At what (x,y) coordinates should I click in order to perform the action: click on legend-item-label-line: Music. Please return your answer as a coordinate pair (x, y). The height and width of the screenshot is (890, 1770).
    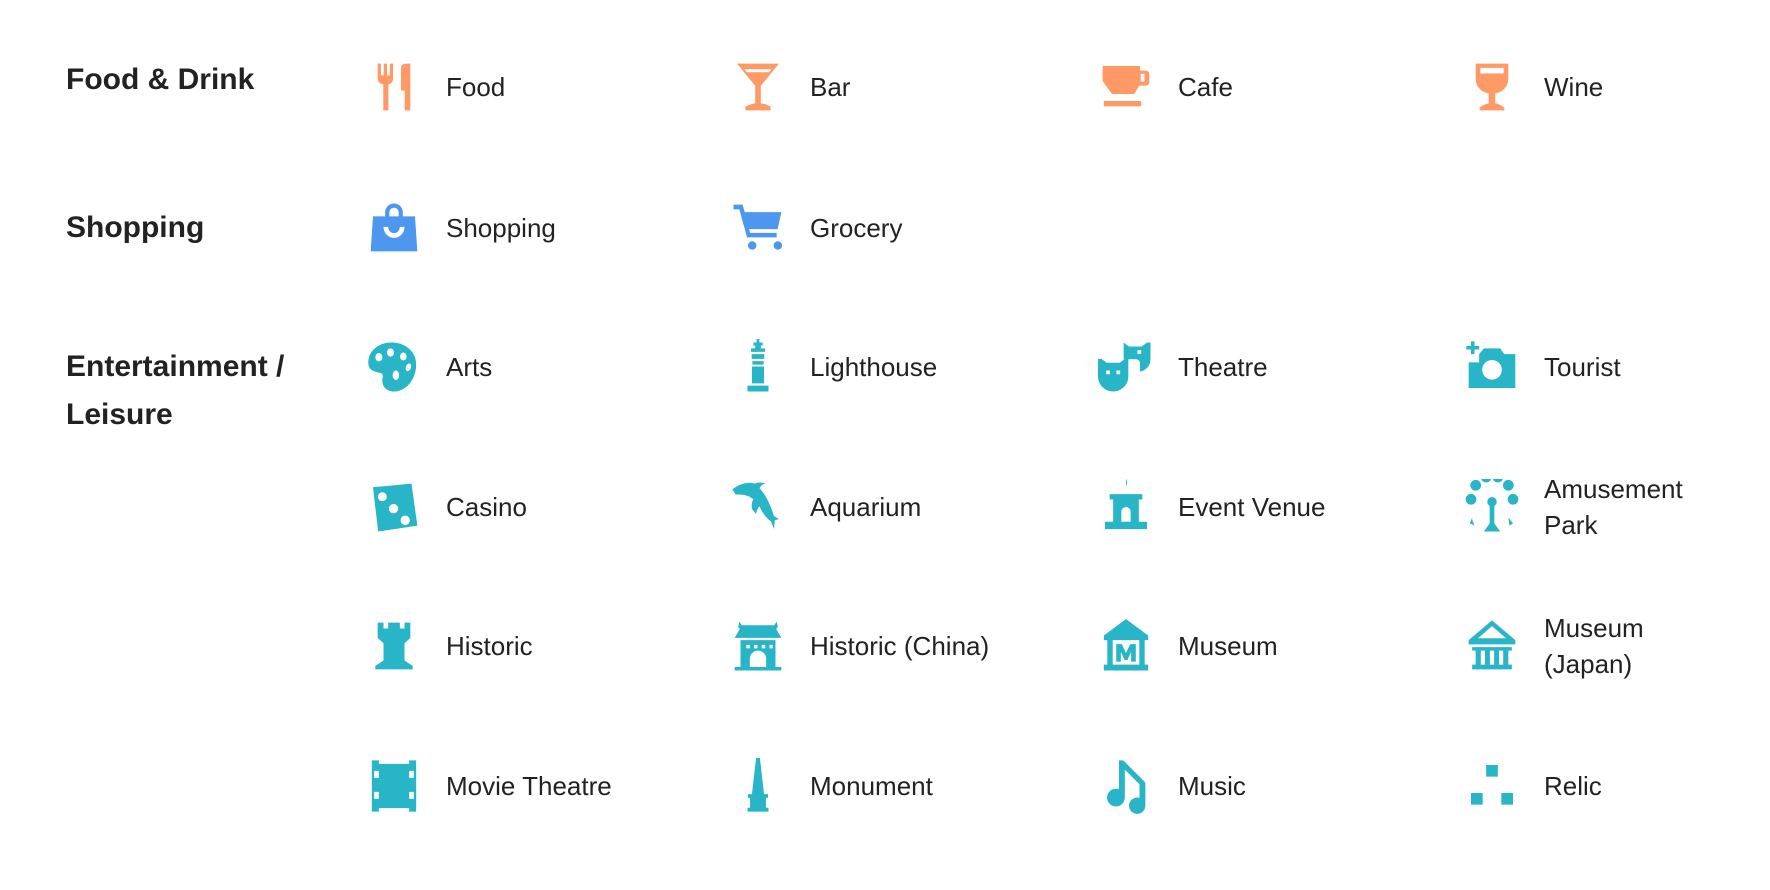
    Looking at the image, I should click on (1212, 786).